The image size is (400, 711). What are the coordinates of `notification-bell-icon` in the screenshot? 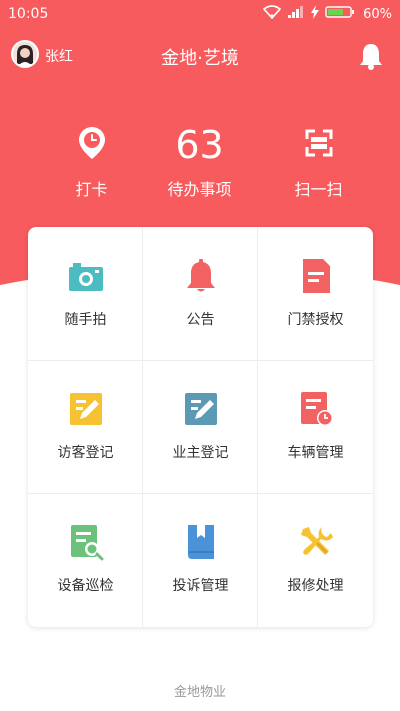 It's located at (371, 56).